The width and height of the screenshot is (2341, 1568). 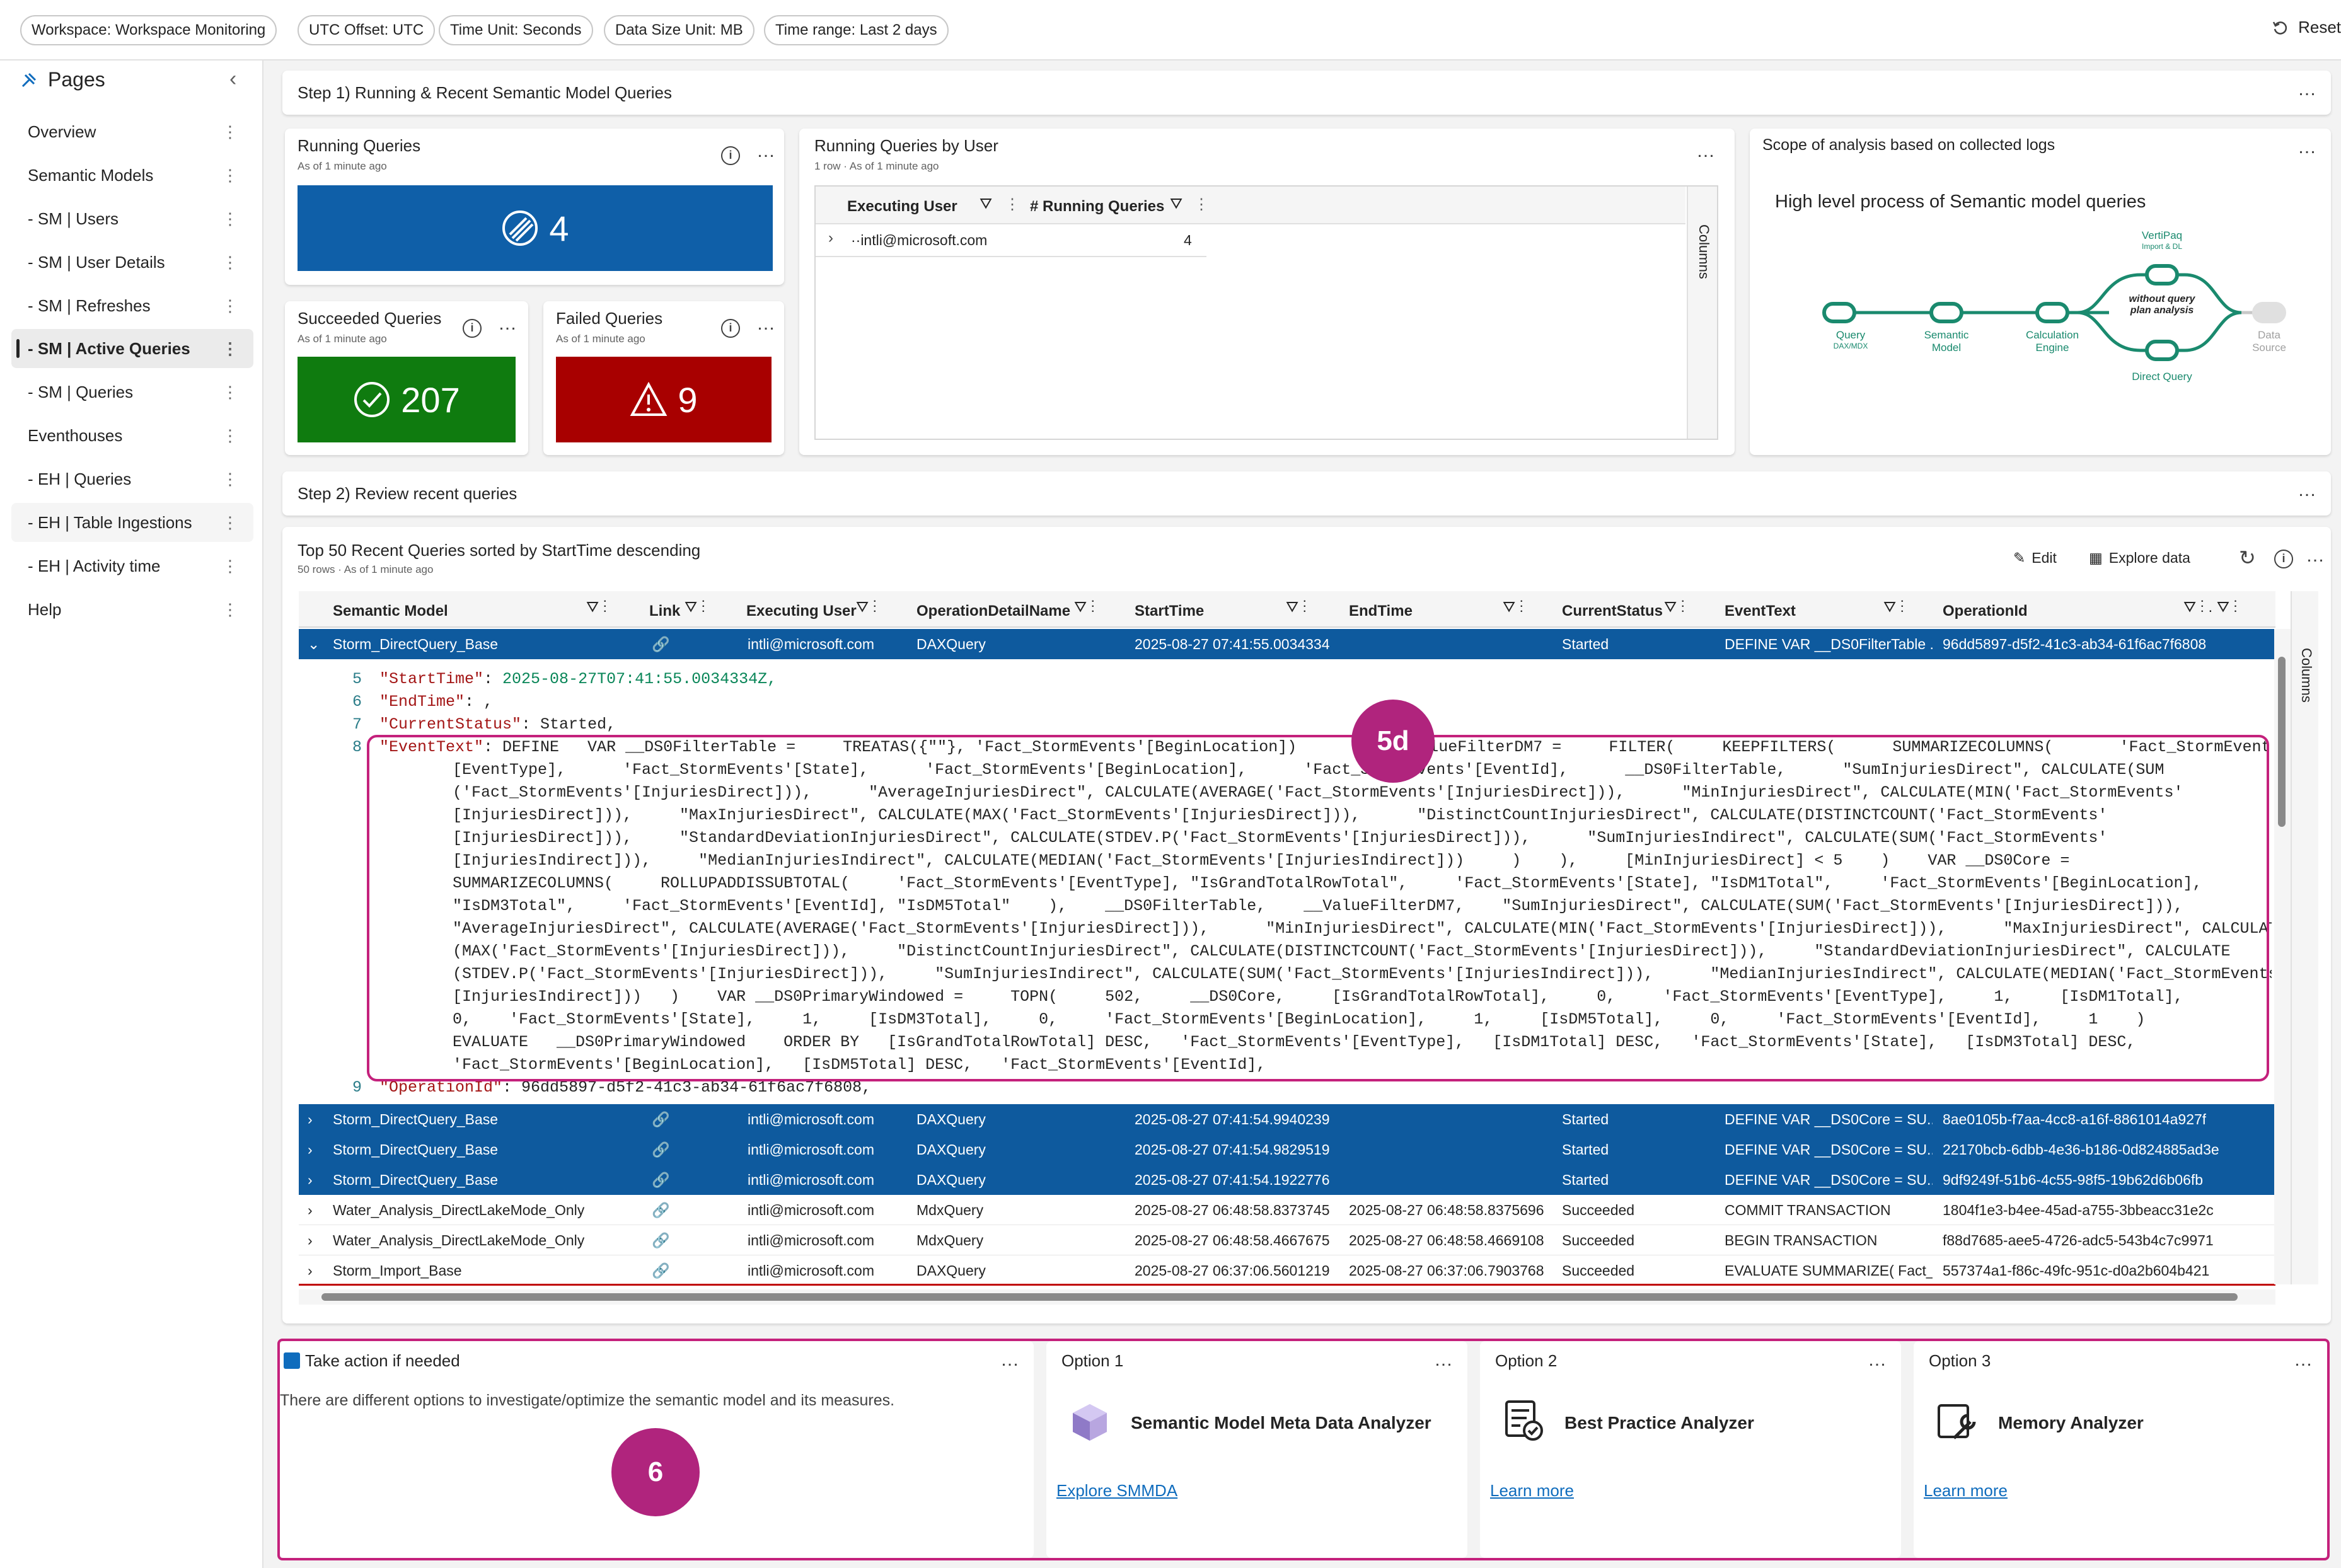 I want to click on vertical-scrollbar, so click(x=2282, y=957).